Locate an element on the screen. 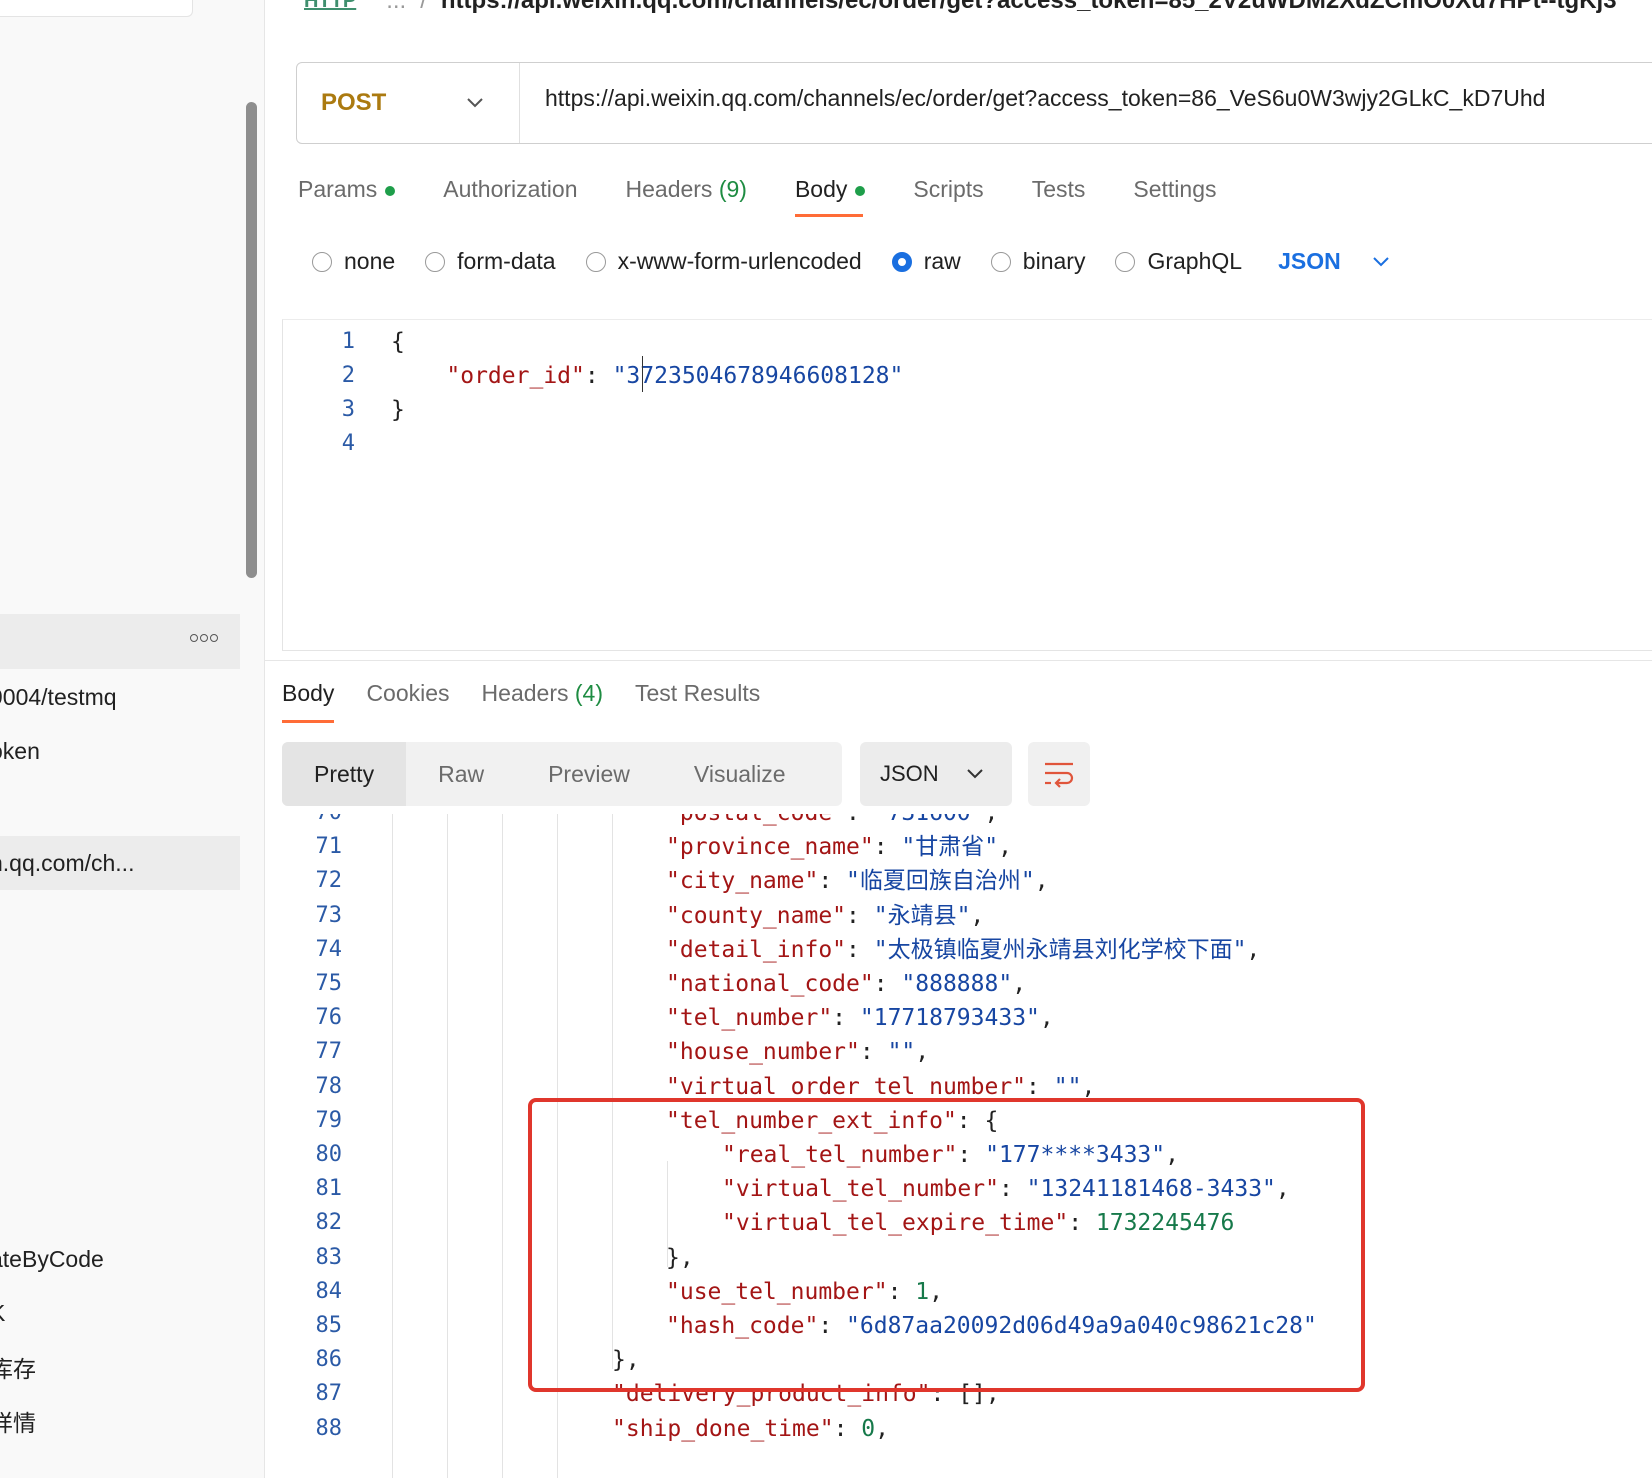 The image size is (1652, 1478). response-divider is located at coordinates (958, 660).